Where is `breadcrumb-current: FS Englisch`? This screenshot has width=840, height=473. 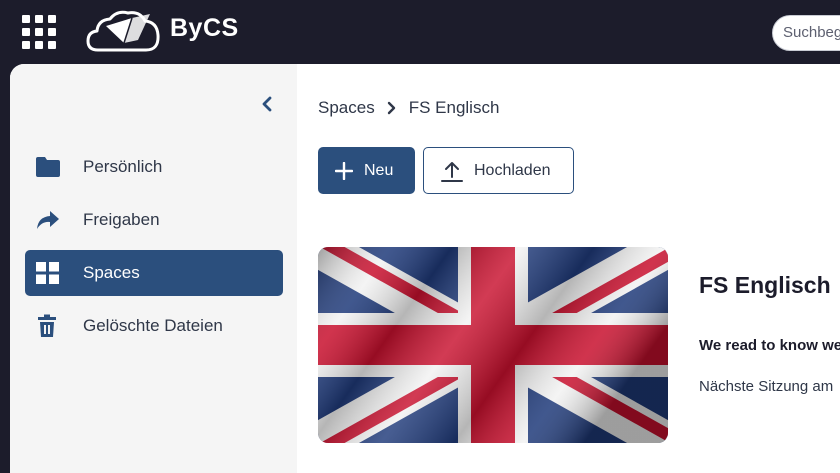
breadcrumb-current: FS Englisch is located at coordinates (454, 107).